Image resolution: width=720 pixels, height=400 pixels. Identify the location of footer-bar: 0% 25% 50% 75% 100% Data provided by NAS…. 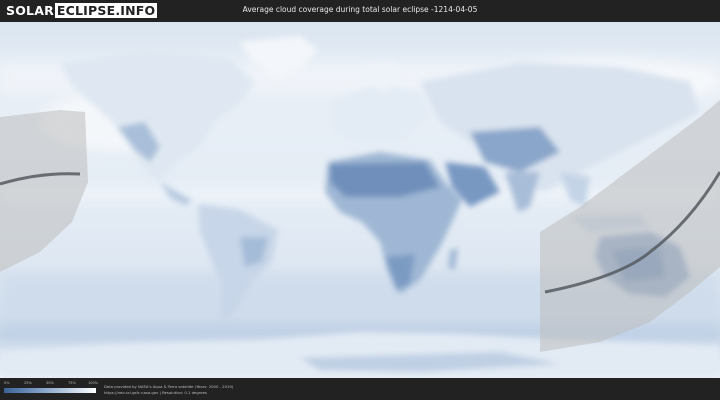
(360, 389).